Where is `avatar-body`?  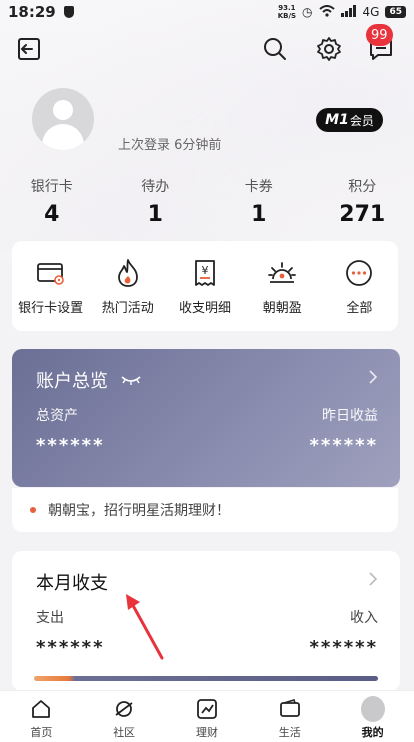 avatar-body is located at coordinates (63, 137).